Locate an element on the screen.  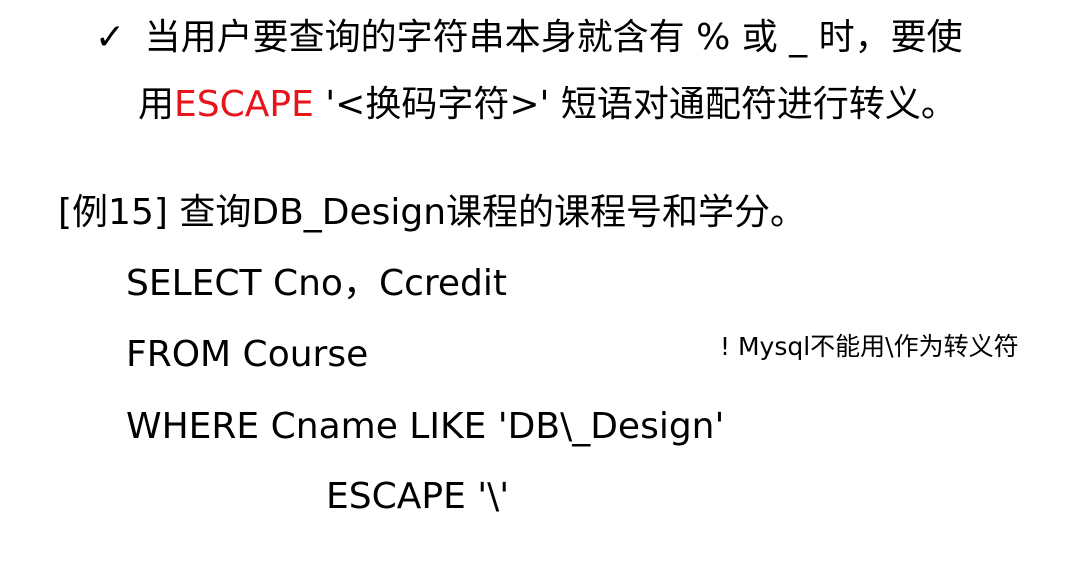
bullet-text: 当用户要查询的字符串本身就含有 % 或 _ 时，要使 is located at coordinates (553, 37).